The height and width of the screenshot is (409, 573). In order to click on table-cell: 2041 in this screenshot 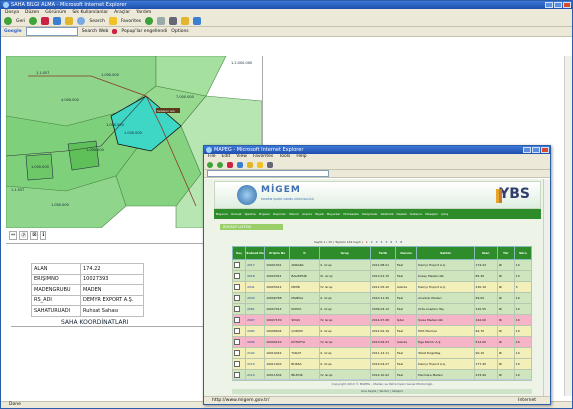, I will do `click(255, 287)`.